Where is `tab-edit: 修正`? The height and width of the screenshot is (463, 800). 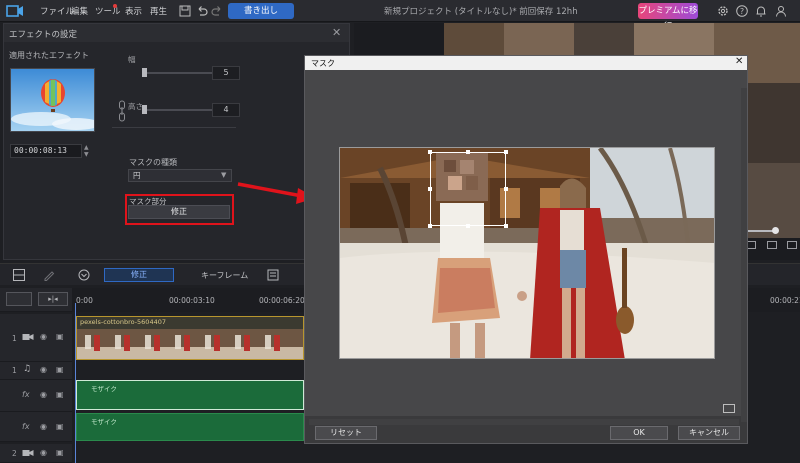 tab-edit: 修正 is located at coordinates (139, 275).